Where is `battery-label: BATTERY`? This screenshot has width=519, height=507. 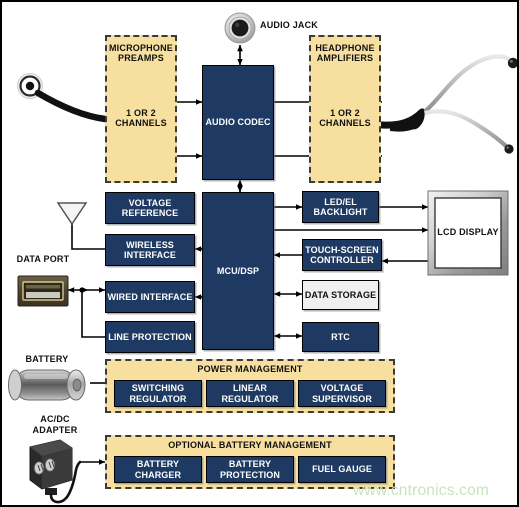 battery-label: BATTERY is located at coordinates (47, 359).